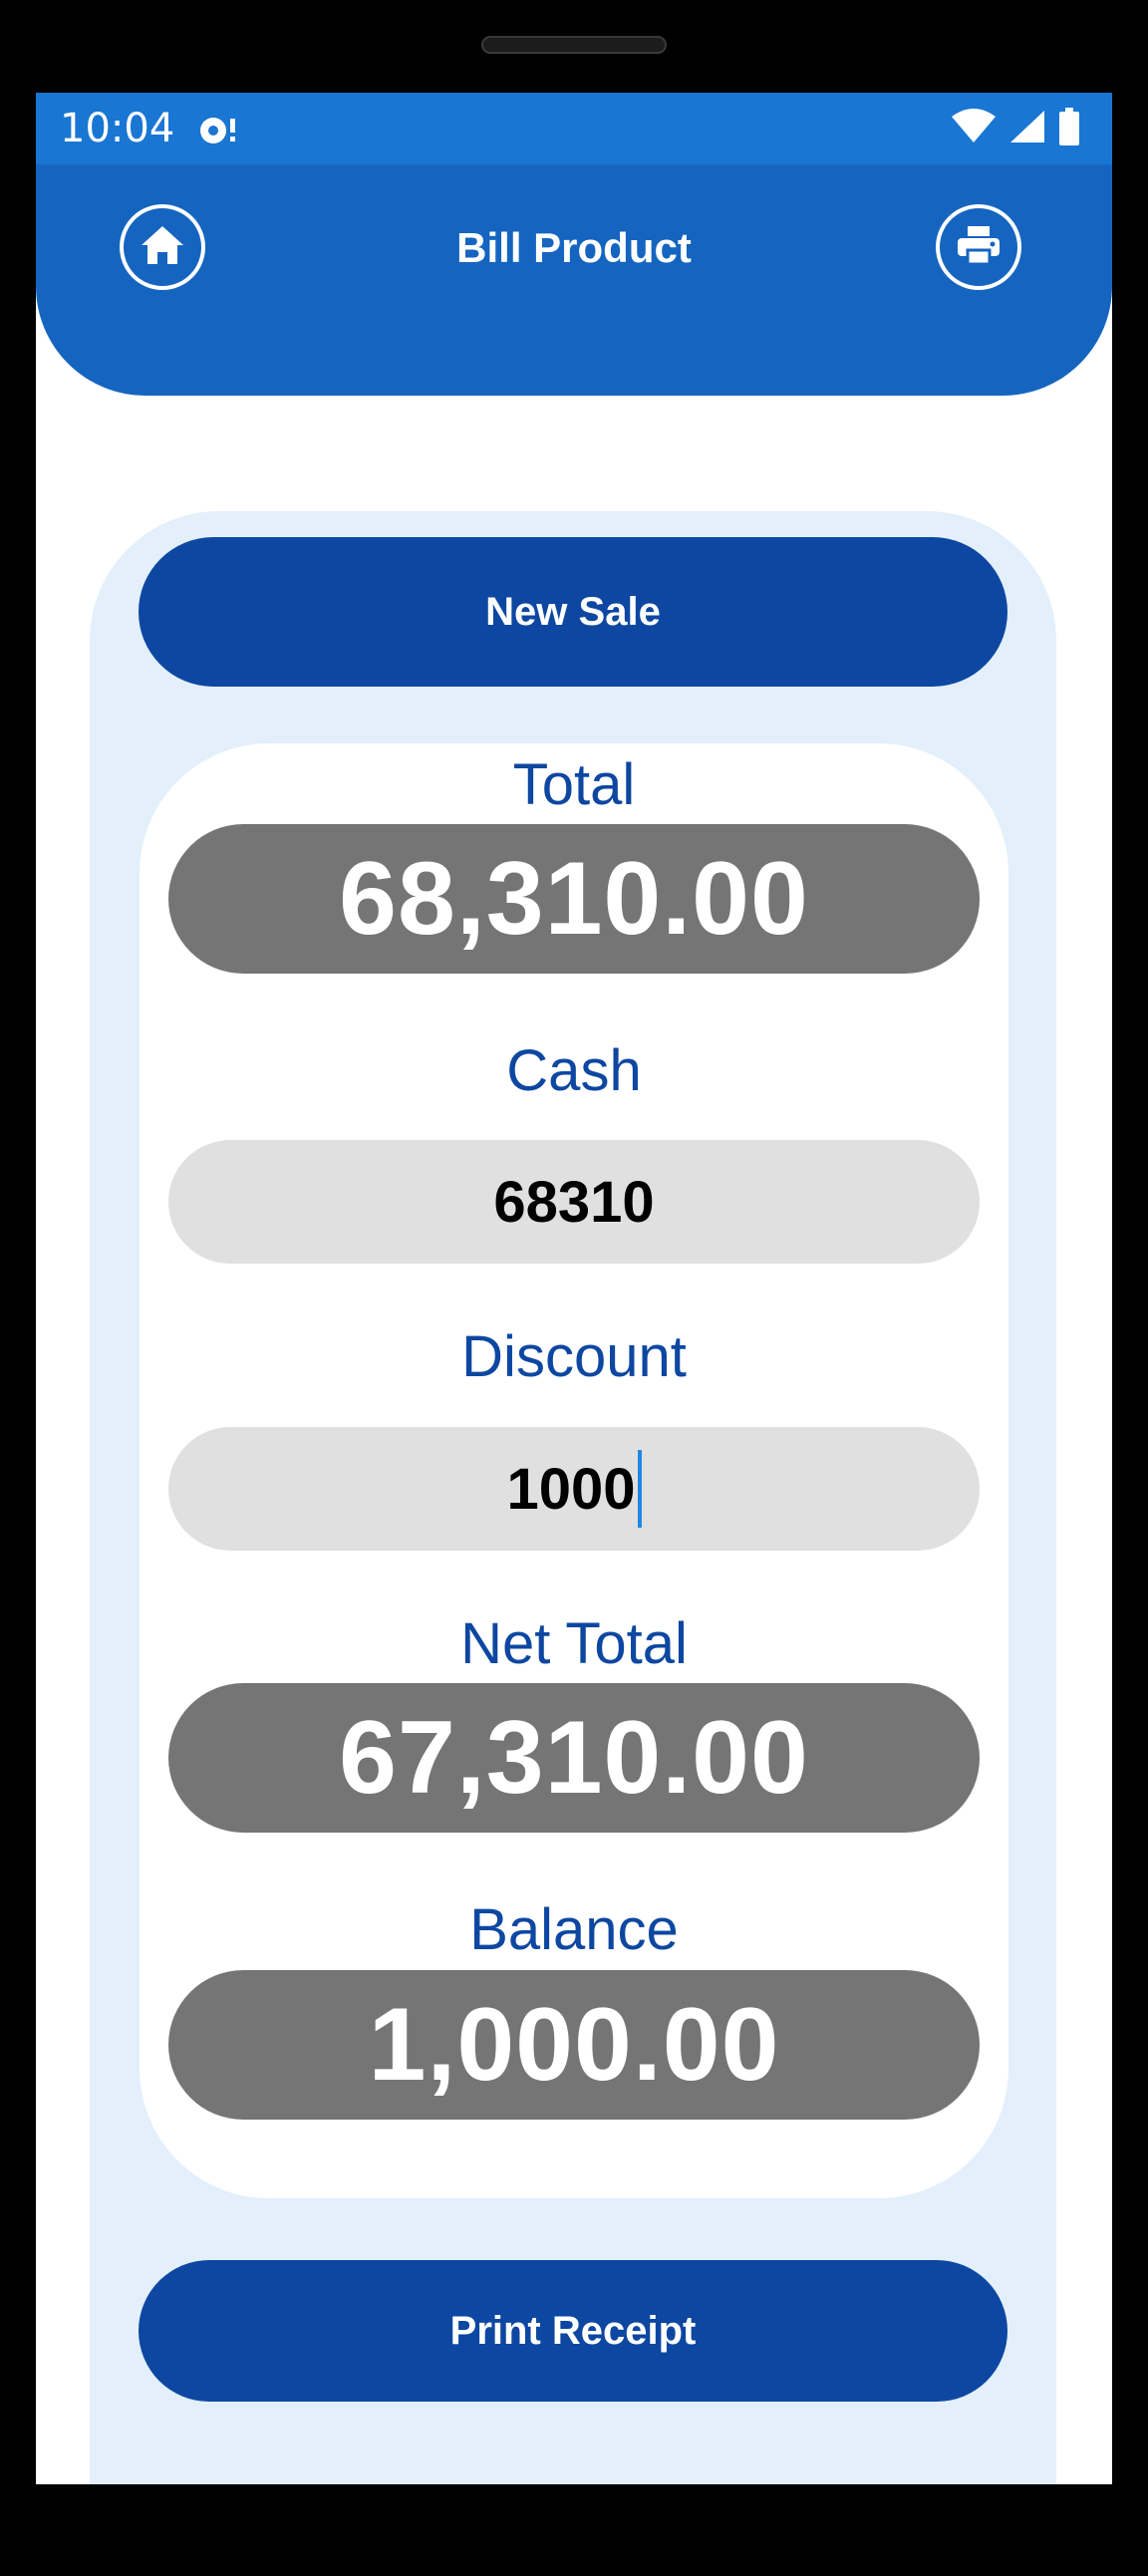 This screenshot has height=2576, width=1148. What do you see at coordinates (574, 899) in the screenshot?
I see `total-value: 68,310.00` at bounding box center [574, 899].